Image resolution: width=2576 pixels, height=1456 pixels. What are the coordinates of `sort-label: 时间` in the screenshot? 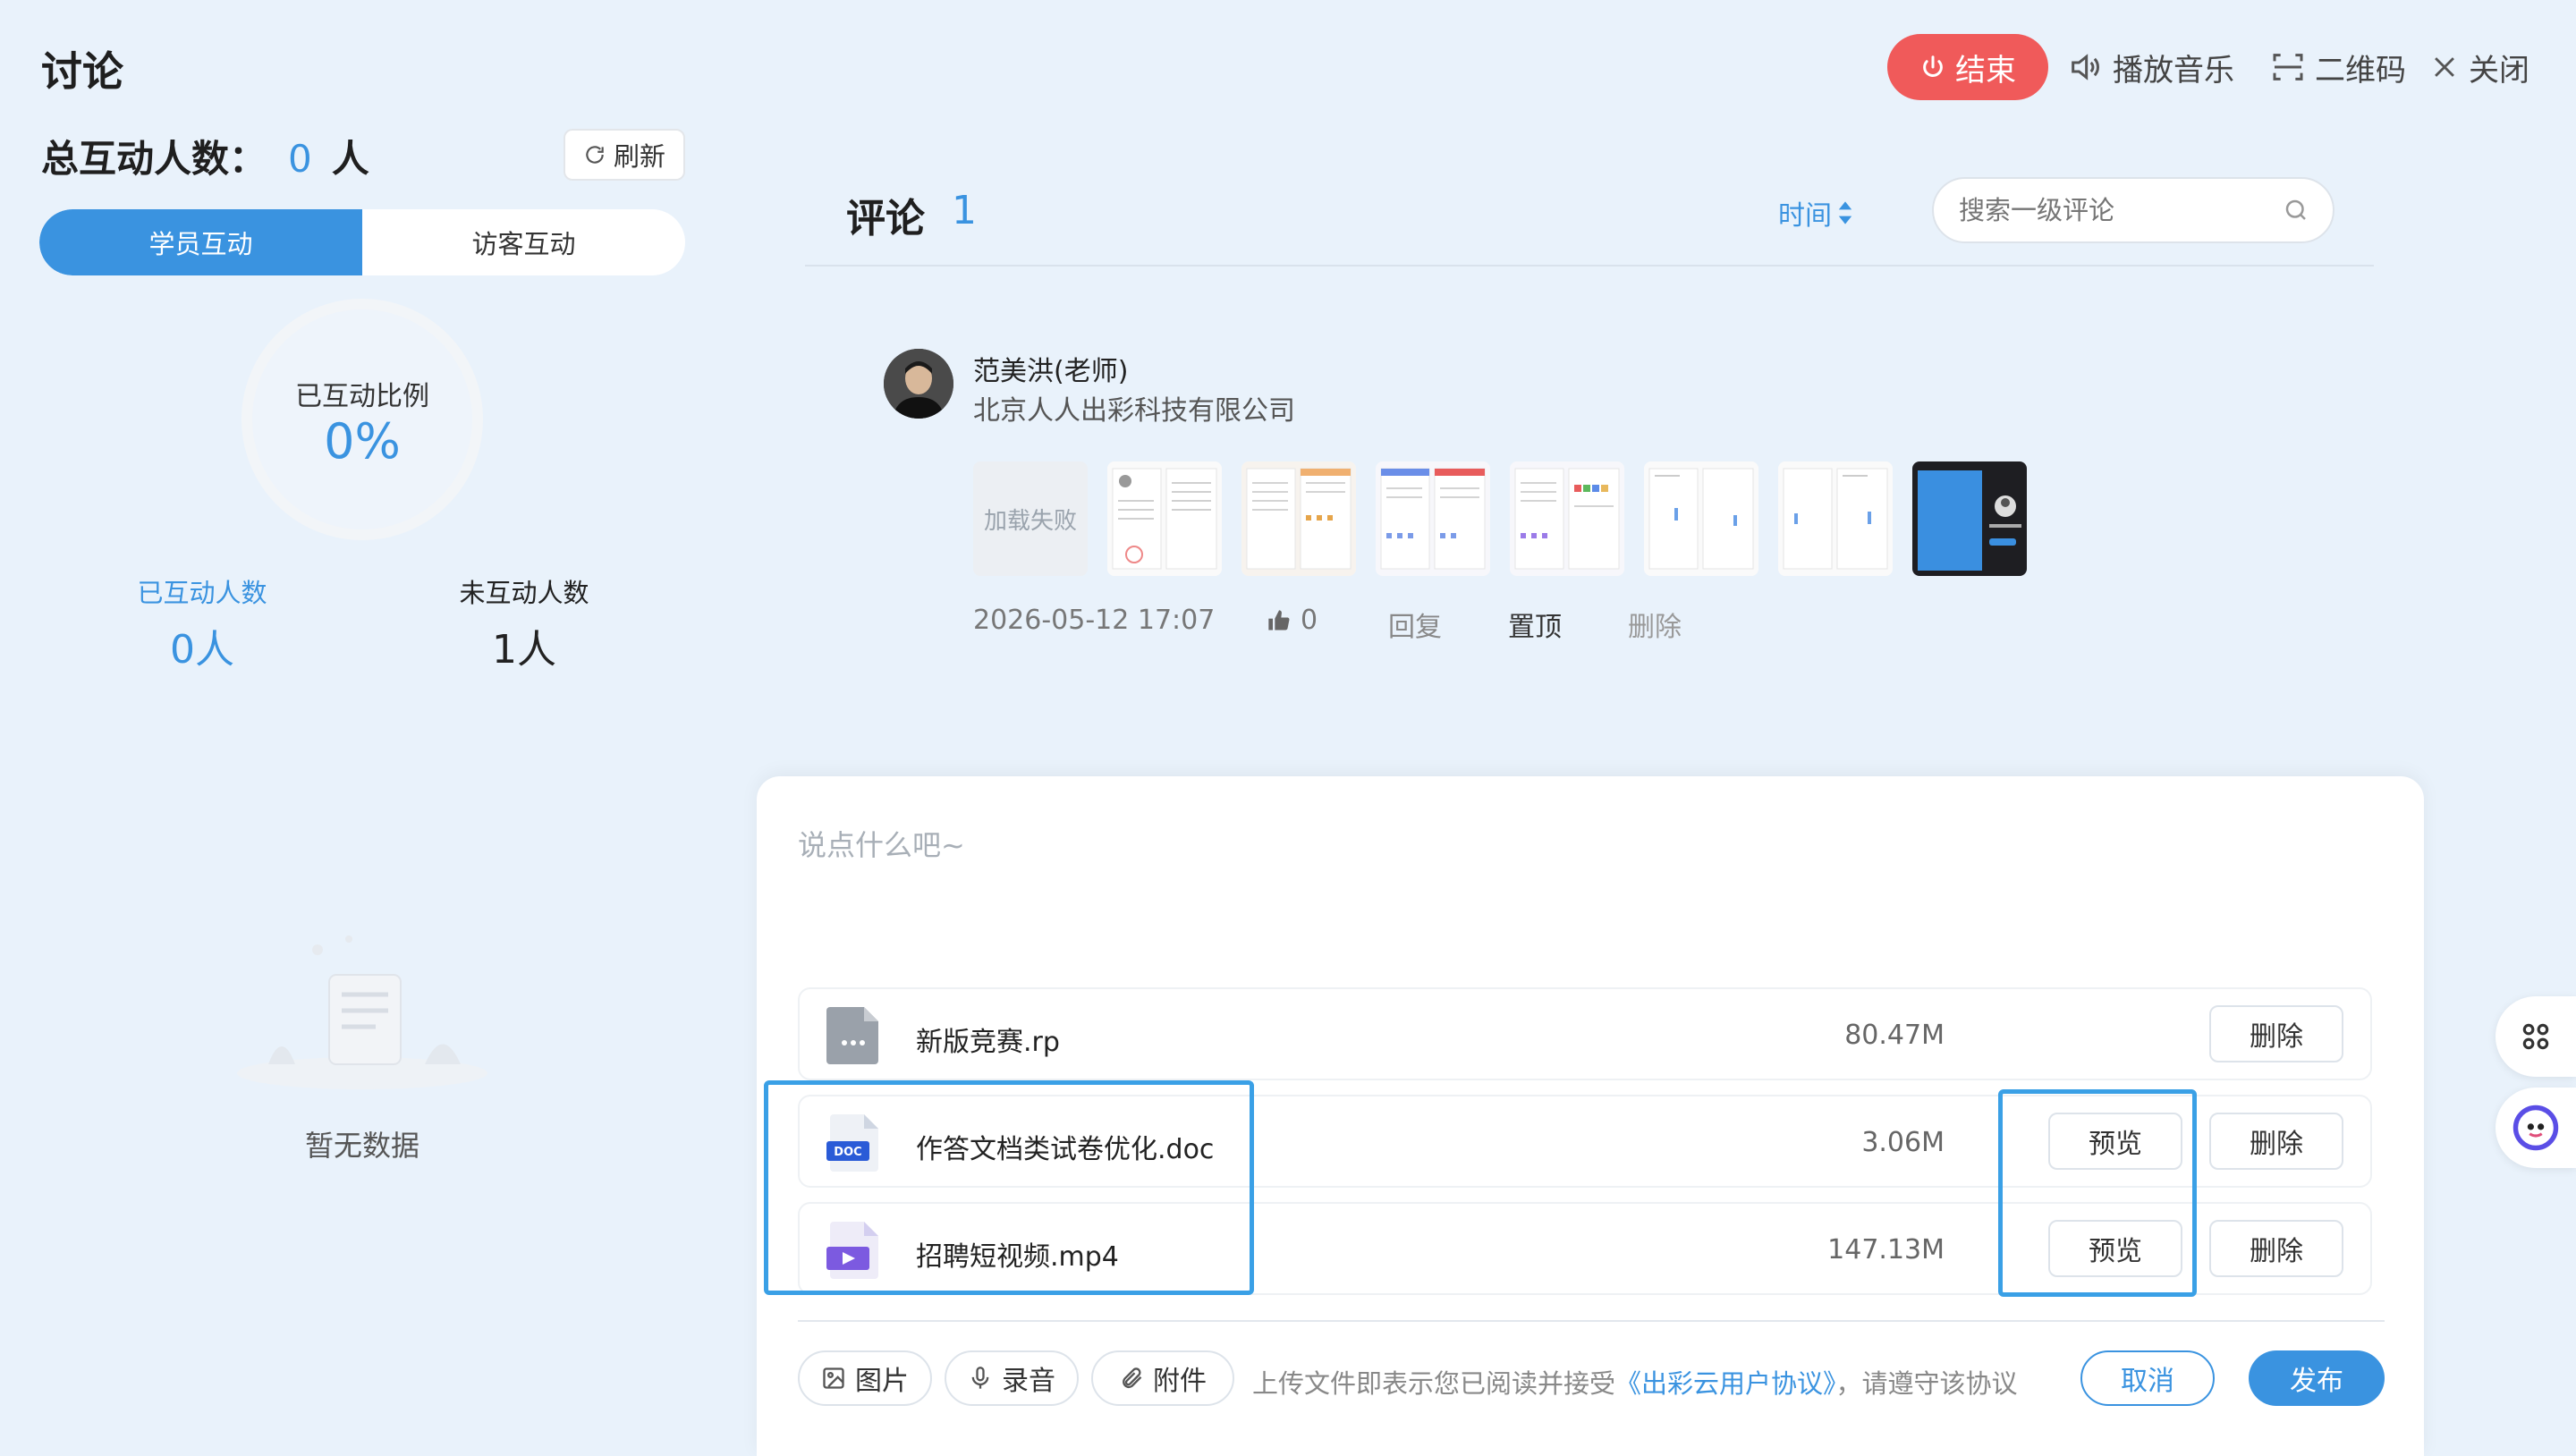 It's located at (1805, 216).